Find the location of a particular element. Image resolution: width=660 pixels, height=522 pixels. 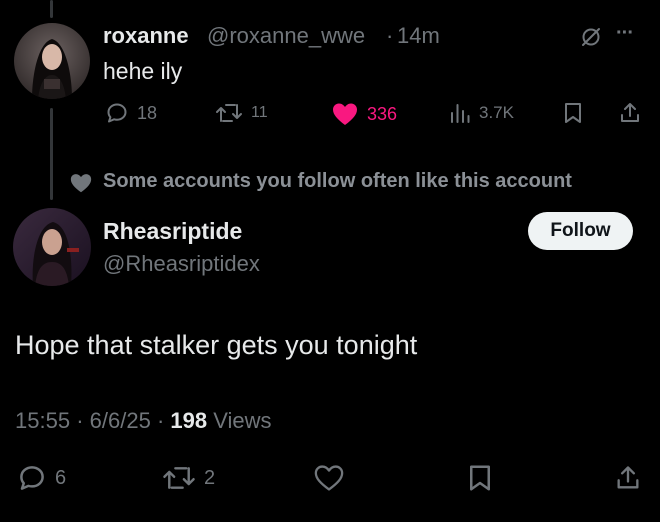

more-icon: ··· is located at coordinates (625, 33).